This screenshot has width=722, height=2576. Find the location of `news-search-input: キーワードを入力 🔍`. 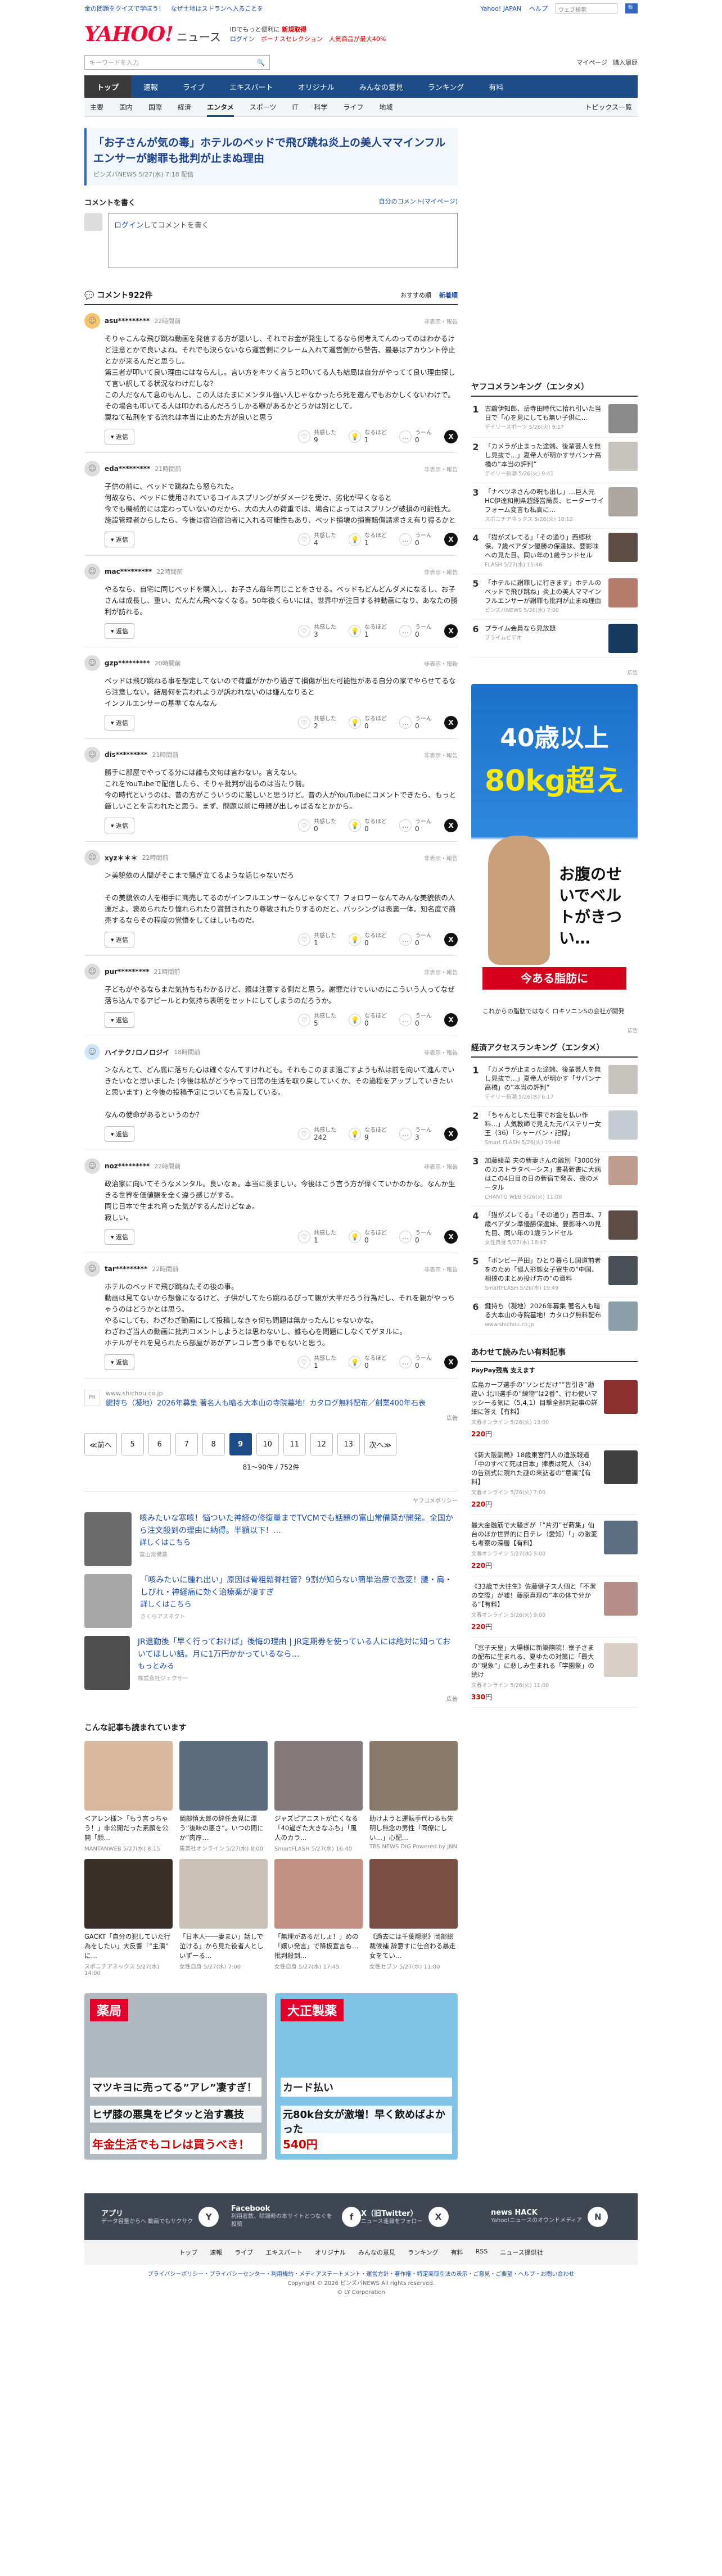

news-search-input: キーワードを入力 🔍 is located at coordinates (177, 62).